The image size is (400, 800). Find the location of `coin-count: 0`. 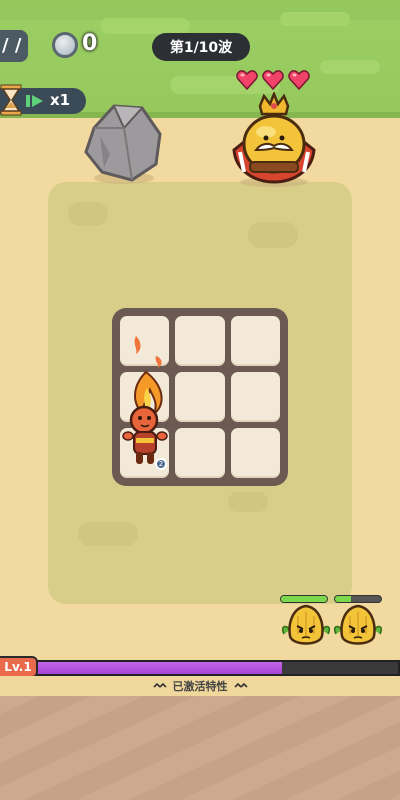

coin-count: 0 is located at coordinates (90, 43).